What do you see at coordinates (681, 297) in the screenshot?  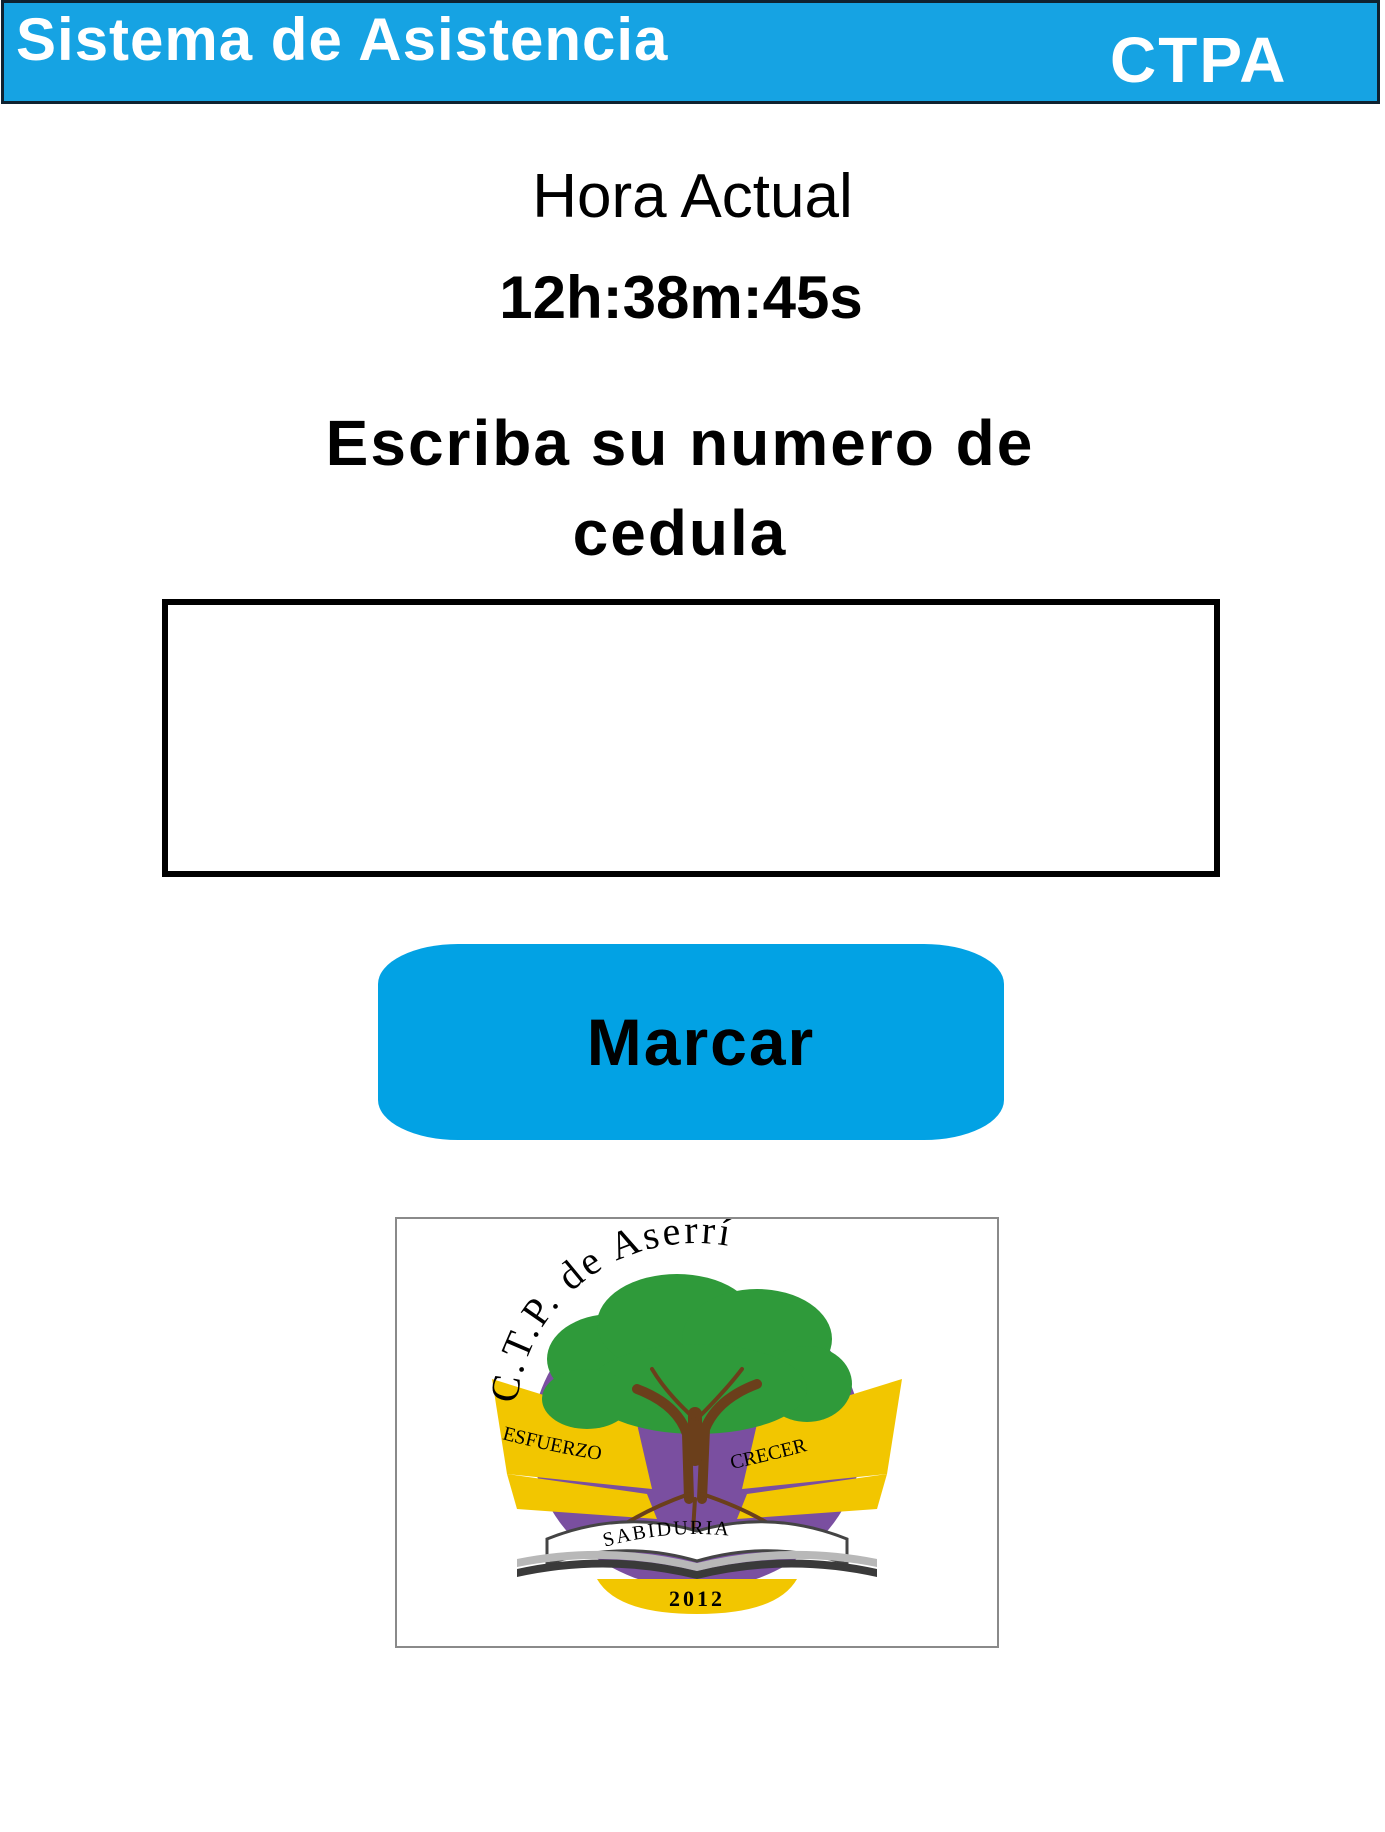 I see `current-time-value: 12h:38m:45s` at bounding box center [681, 297].